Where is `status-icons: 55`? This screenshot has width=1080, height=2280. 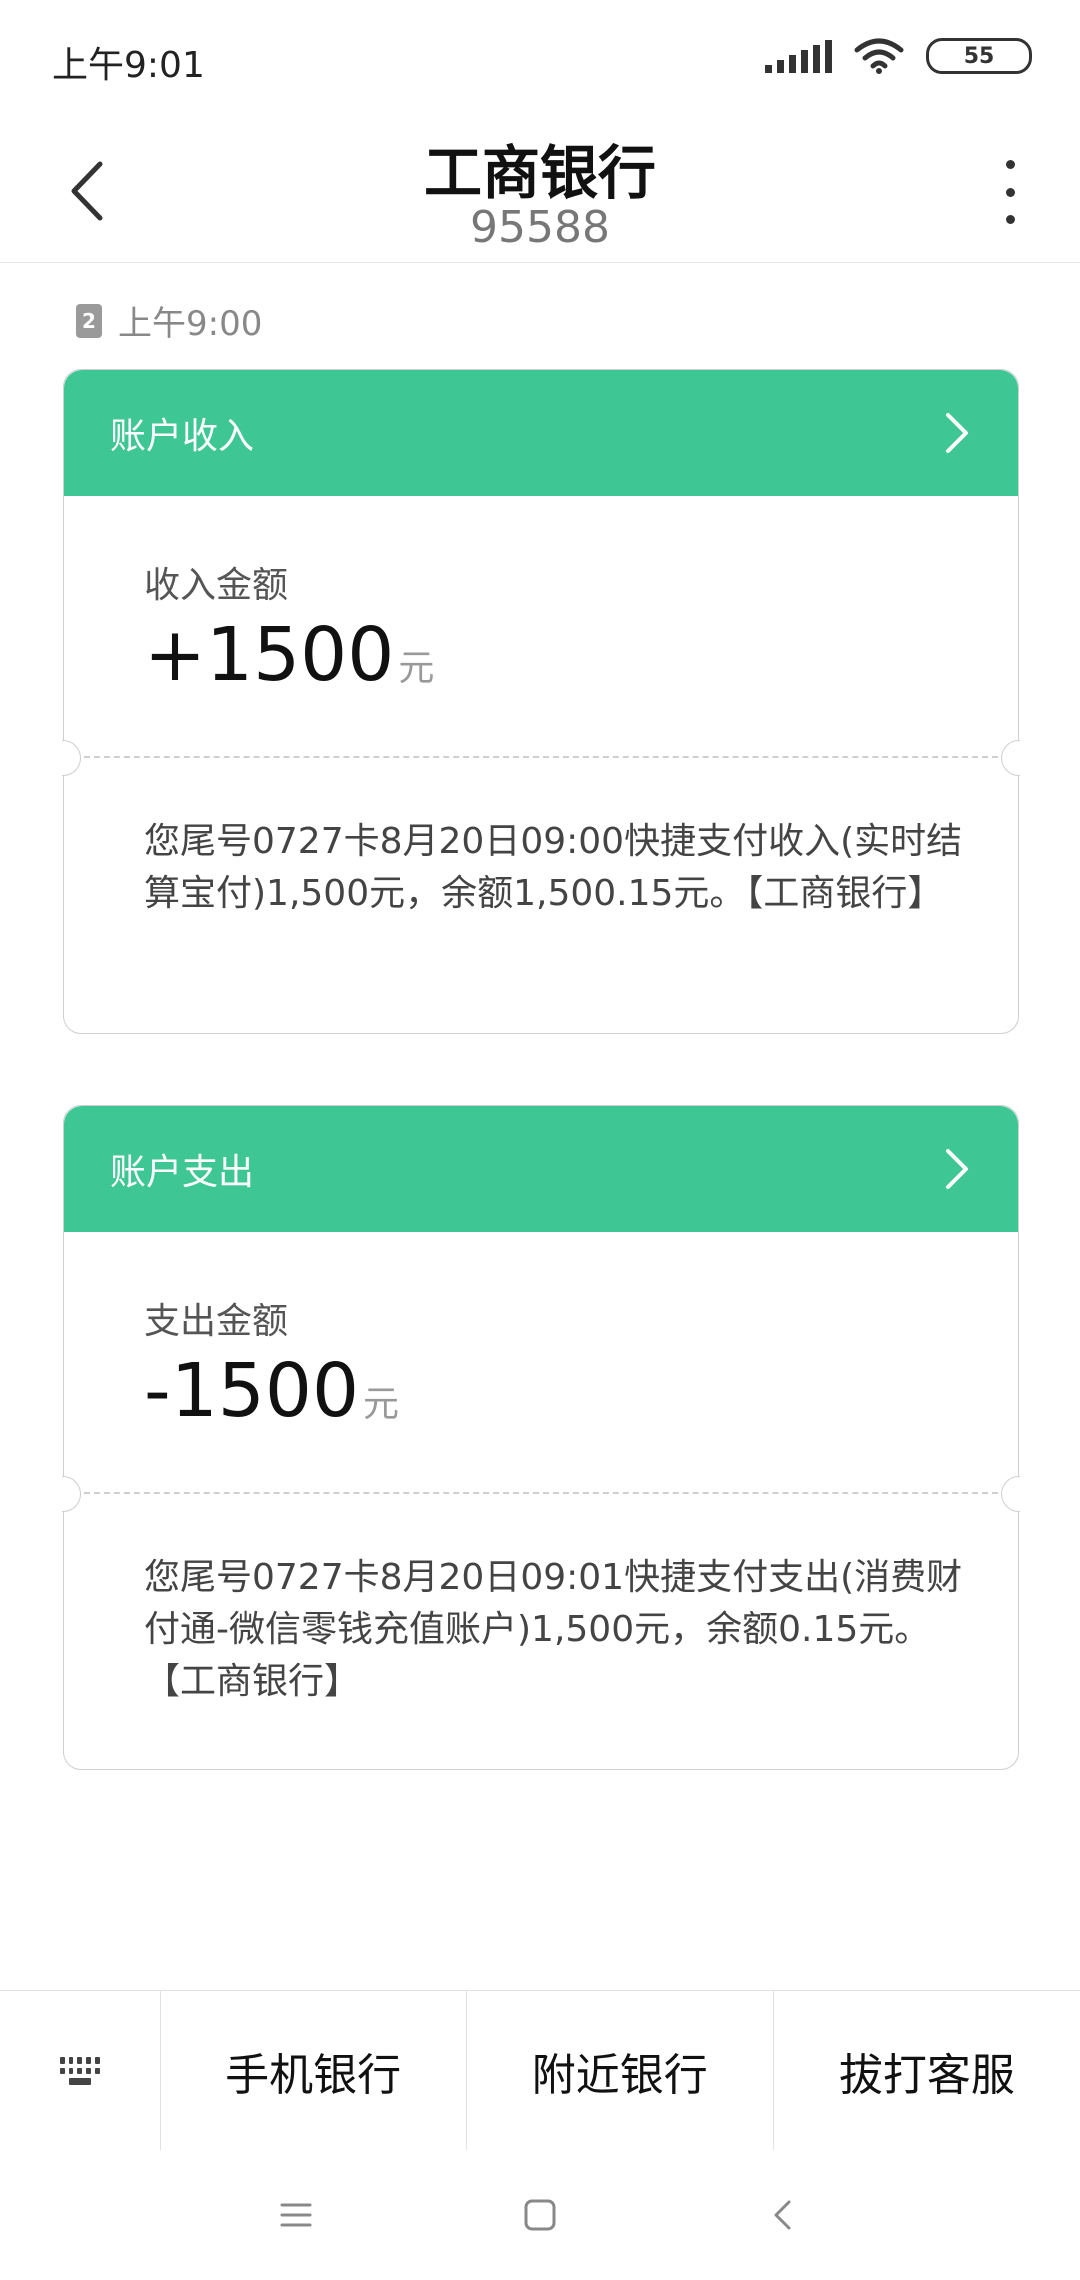 status-icons: 55 is located at coordinates (898, 56).